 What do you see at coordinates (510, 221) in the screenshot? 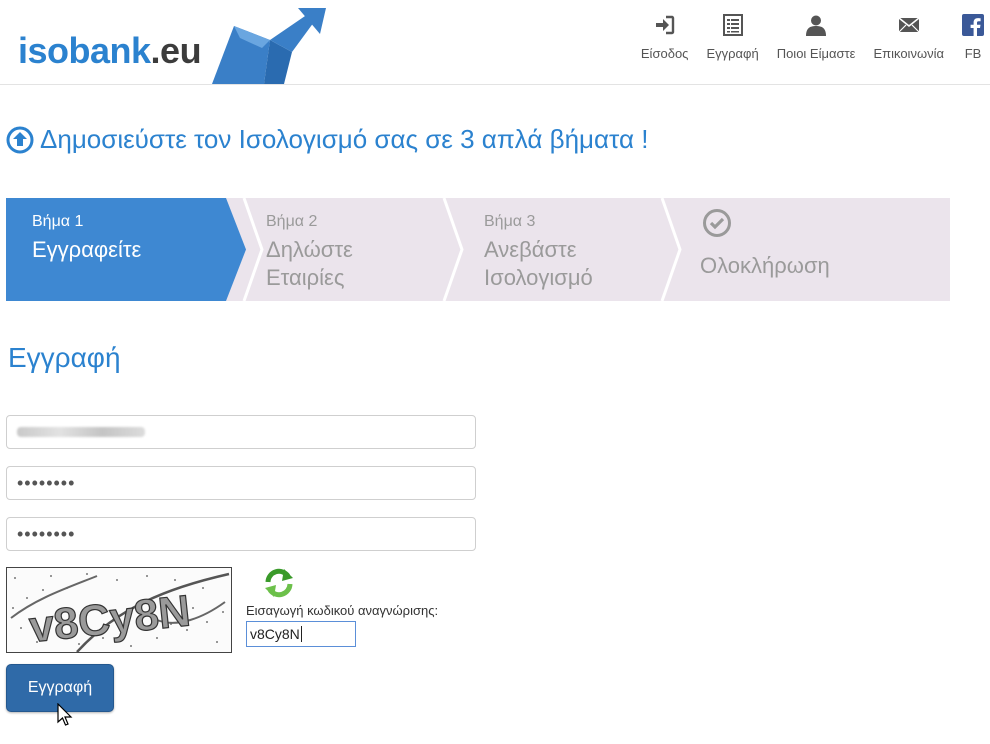
I see `step-3-number: Βήμα 3` at bounding box center [510, 221].